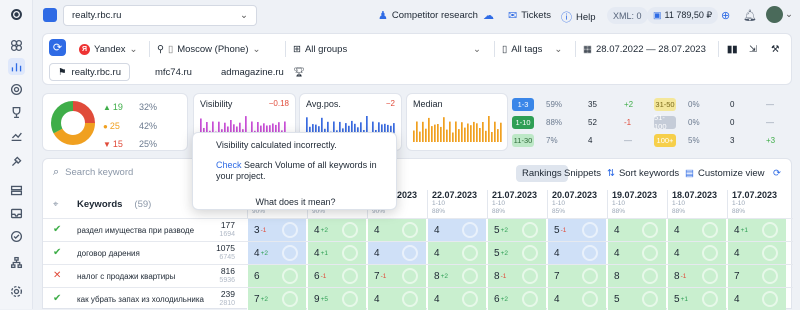 The height and width of the screenshot is (310, 800). What do you see at coordinates (276, 299) in the screenshot?
I see `position-cell: 7 +2` at bounding box center [276, 299].